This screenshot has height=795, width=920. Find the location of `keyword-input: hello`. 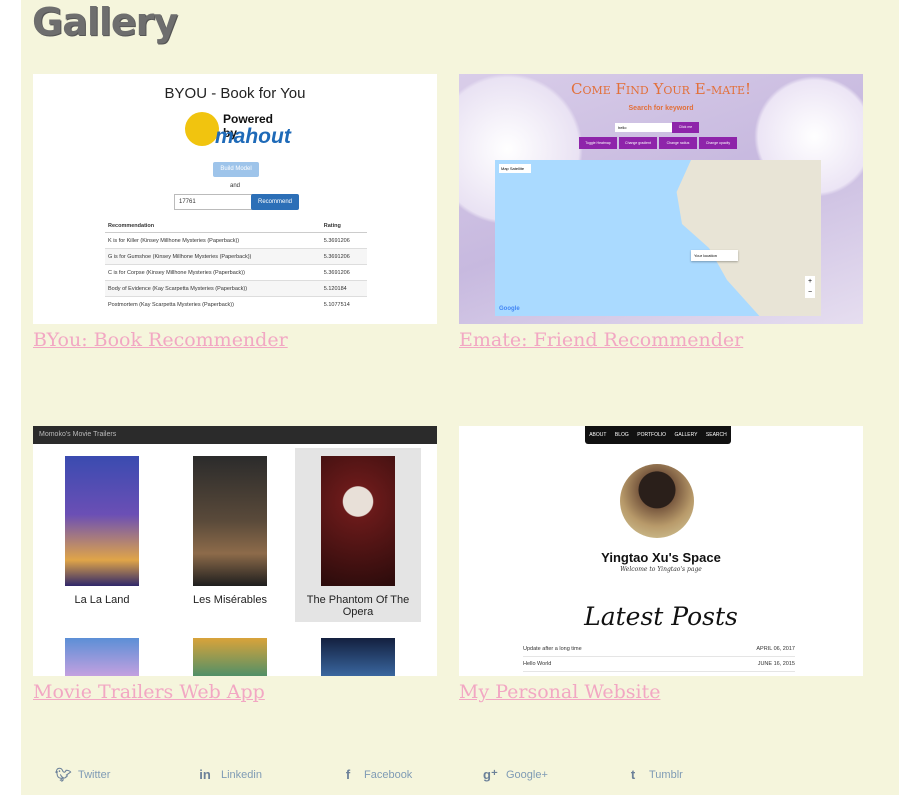

keyword-input: hello is located at coordinates (643, 127).